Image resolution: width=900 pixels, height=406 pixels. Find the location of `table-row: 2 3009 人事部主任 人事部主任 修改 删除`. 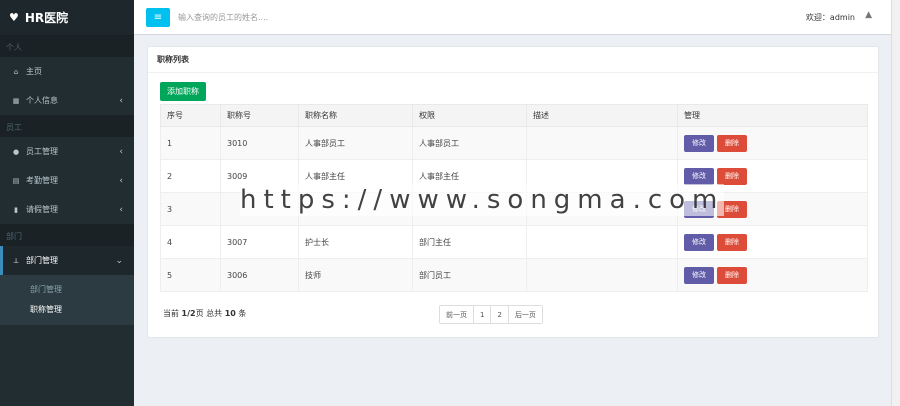

table-row: 2 3009 人事部主任 人事部主任 修改 删除 is located at coordinates (514, 176).